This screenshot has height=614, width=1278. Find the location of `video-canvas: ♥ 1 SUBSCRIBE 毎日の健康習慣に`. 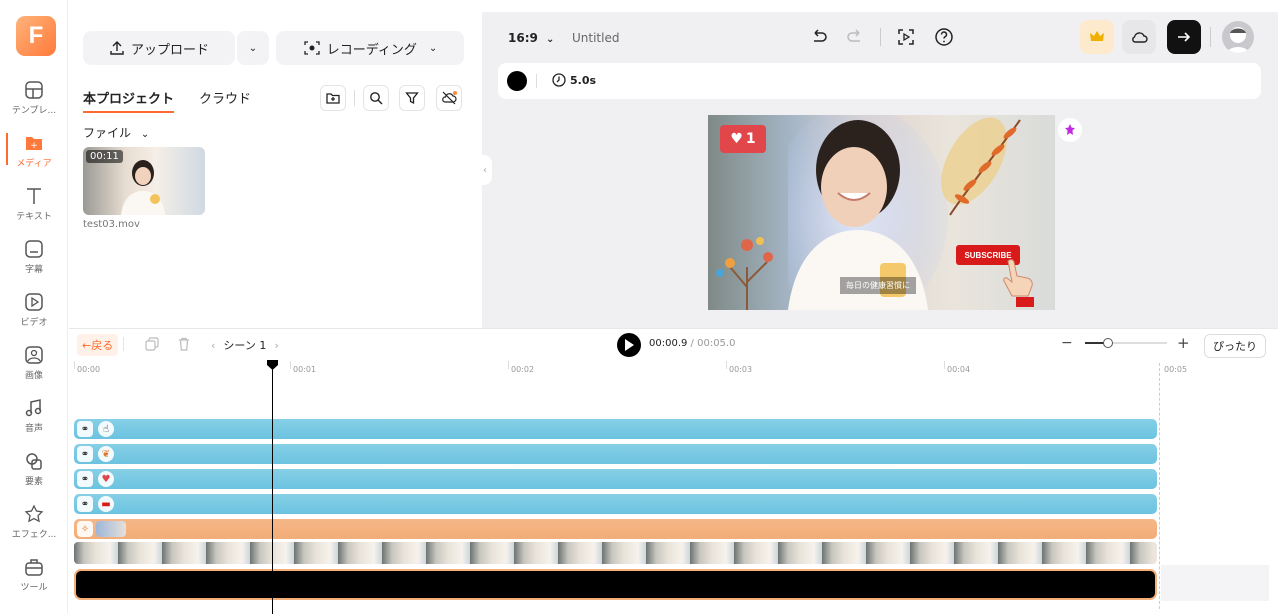

video-canvas: ♥ 1 SUBSCRIBE 毎日の健康習慣に is located at coordinates (881, 212).